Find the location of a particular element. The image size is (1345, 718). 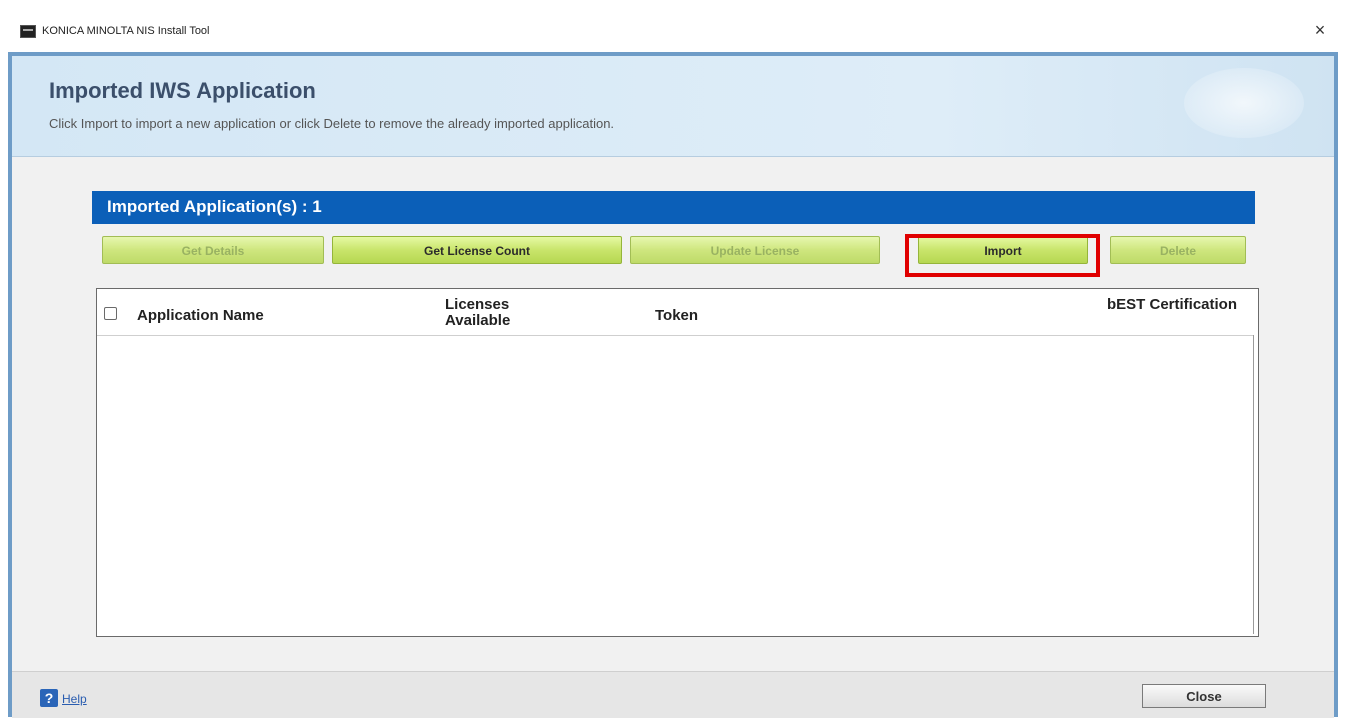

update-license-button: Update License is located at coordinates (755, 250).